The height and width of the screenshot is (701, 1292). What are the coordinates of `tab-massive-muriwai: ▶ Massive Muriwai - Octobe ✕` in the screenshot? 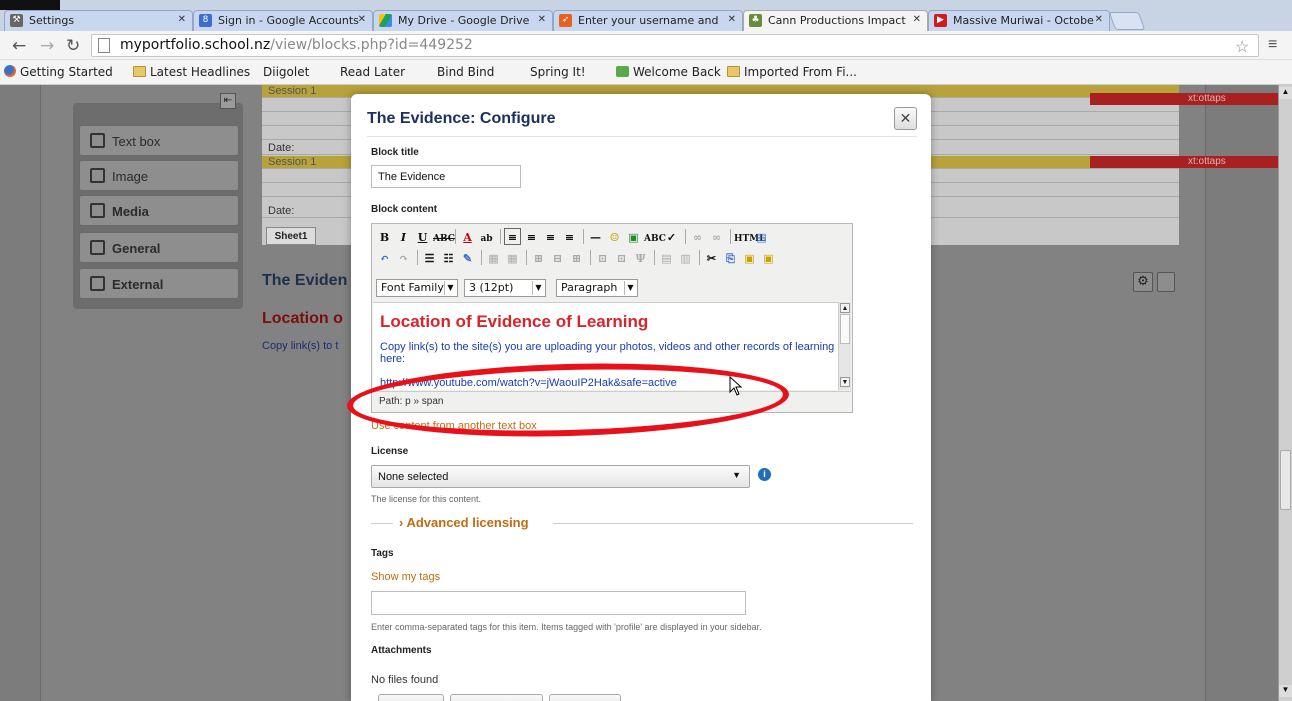 It's located at (1019, 20).